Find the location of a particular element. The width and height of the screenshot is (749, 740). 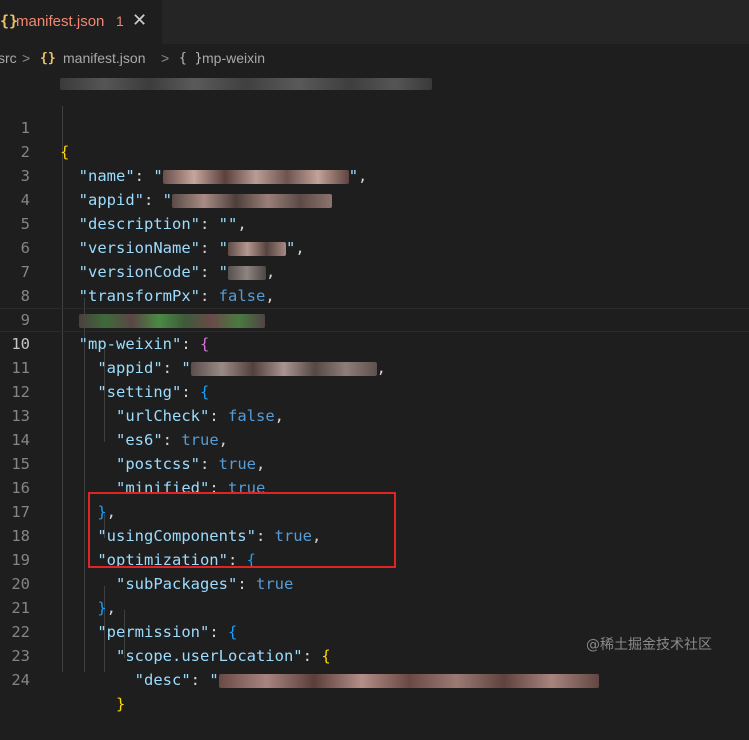

breadcrumb-item-src: src is located at coordinates (8, 58).